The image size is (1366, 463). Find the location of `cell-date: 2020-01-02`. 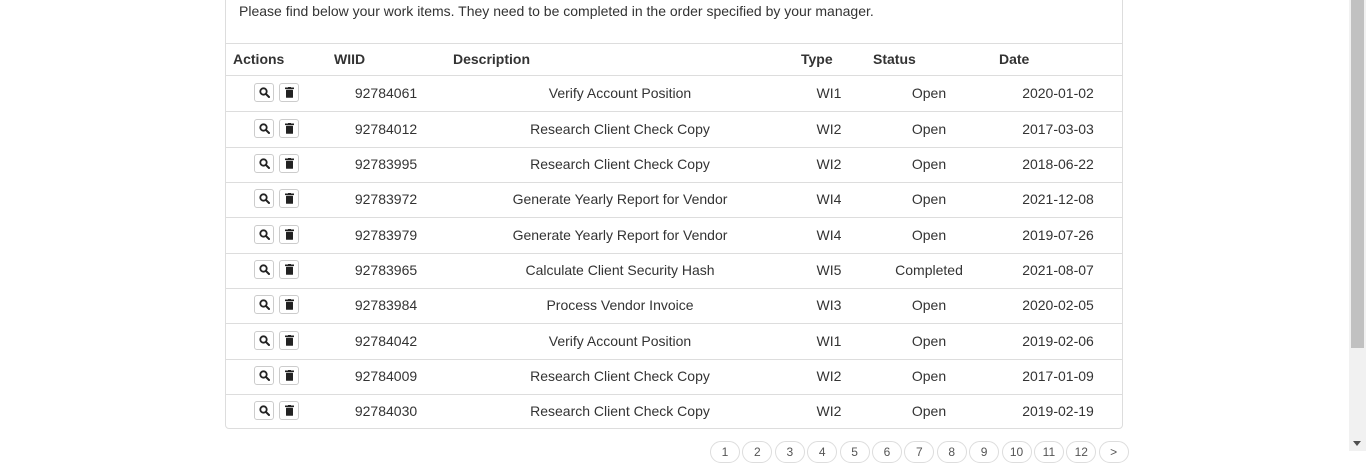

cell-date: 2020-01-02 is located at coordinates (1058, 93).